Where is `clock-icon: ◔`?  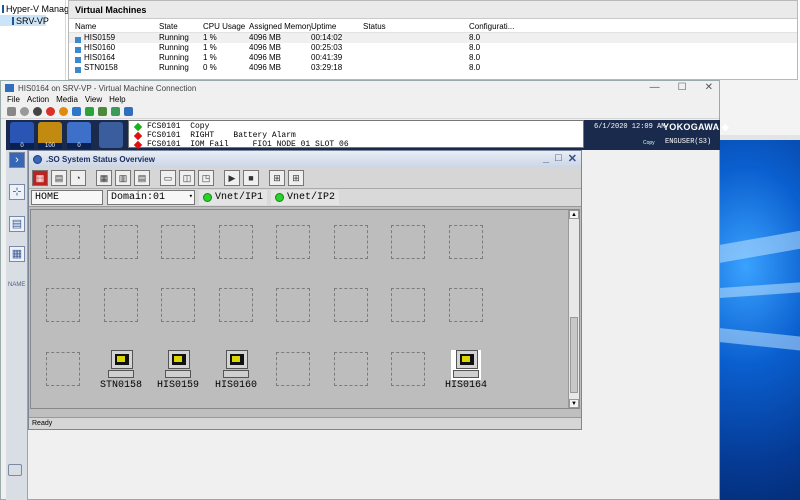 clock-icon: ◔ is located at coordinates (78, 177).